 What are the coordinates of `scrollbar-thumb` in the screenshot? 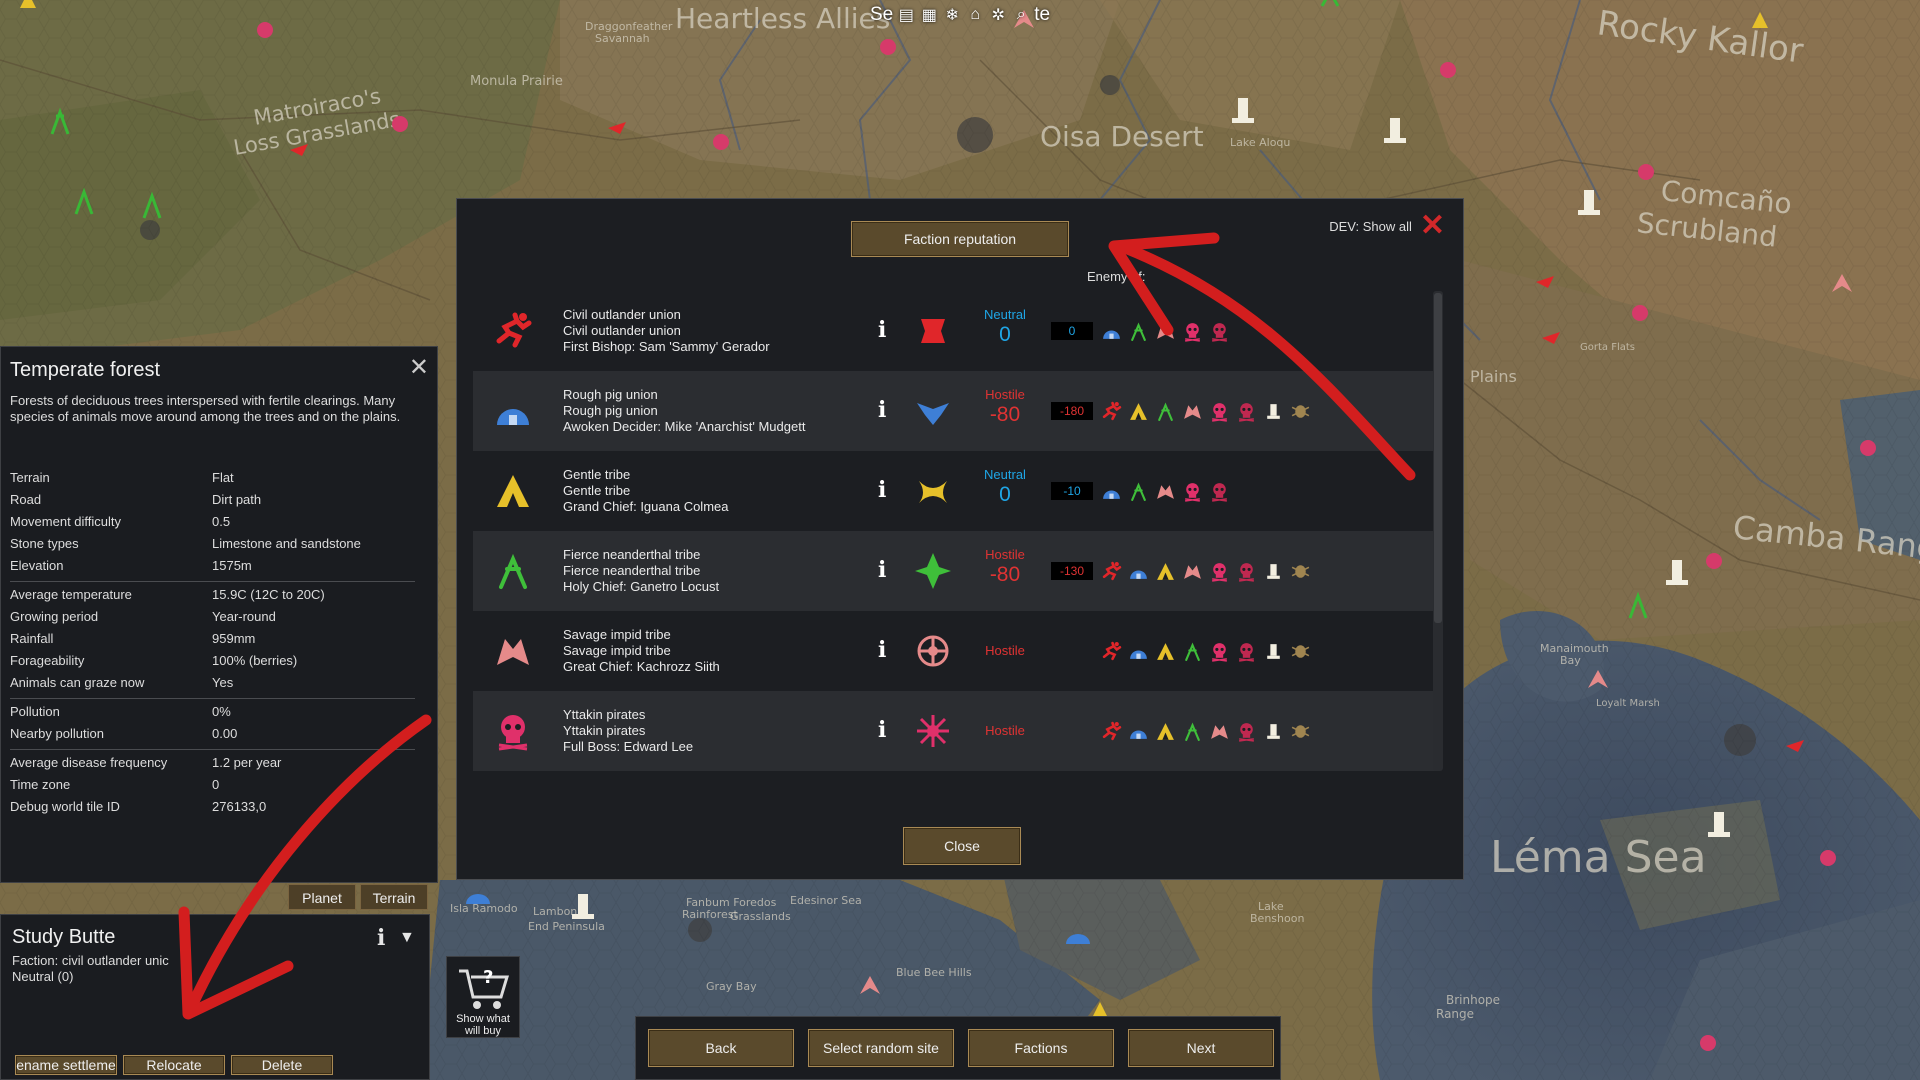 It's located at (1438, 458).